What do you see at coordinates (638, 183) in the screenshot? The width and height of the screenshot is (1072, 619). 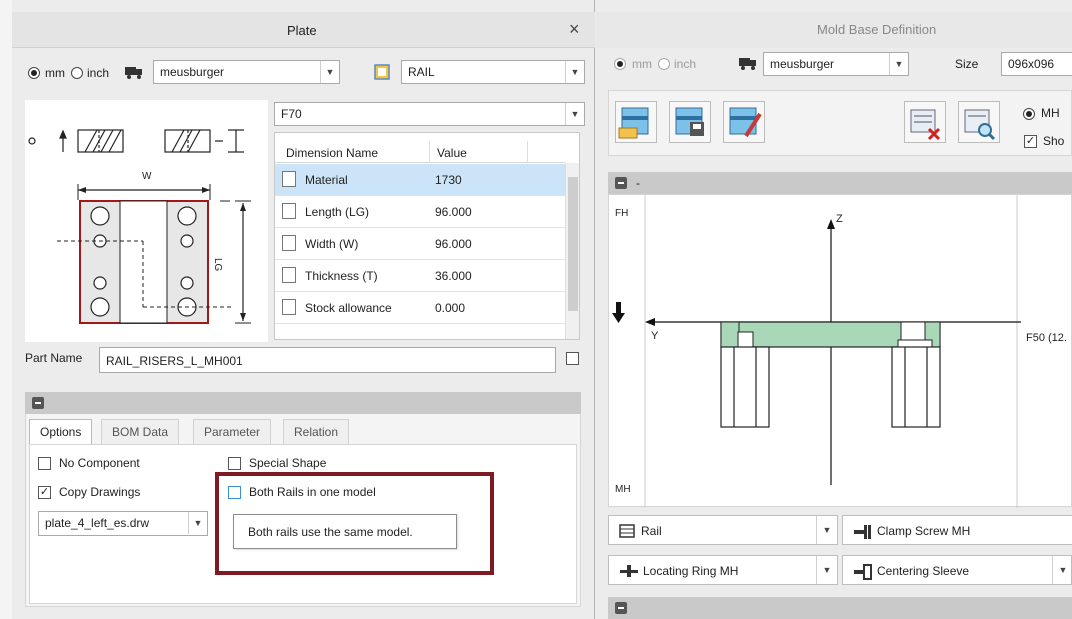 I see `section-label: -` at bounding box center [638, 183].